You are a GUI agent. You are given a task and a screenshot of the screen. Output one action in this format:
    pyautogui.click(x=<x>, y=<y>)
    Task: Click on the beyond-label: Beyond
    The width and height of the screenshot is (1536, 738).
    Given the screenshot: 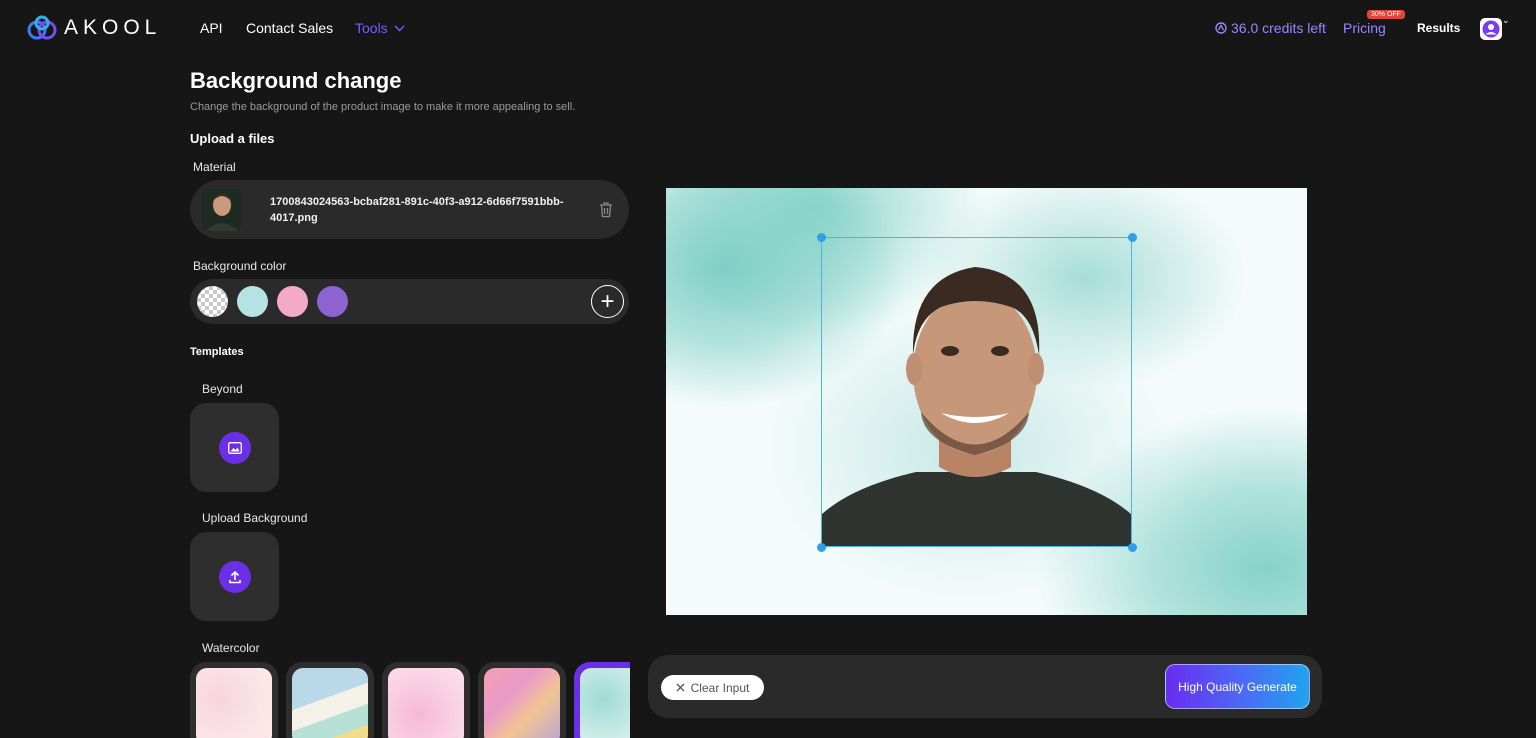 What is the action you would take?
    pyautogui.click(x=222, y=389)
    